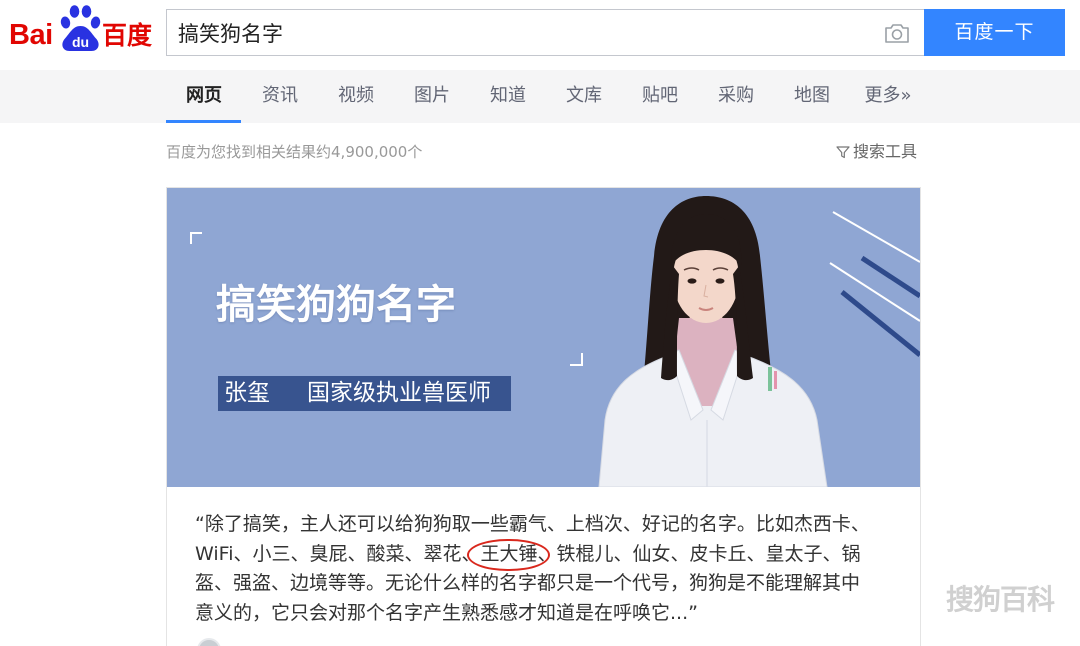 The image size is (1080, 646). I want to click on corner-bracket-bottom-right, so click(576, 359).